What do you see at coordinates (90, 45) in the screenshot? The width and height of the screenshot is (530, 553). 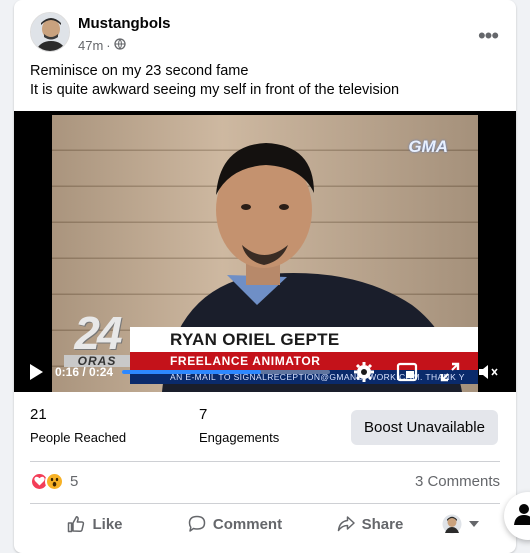 I see `post-time: 47m` at bounding box center [90, 45].